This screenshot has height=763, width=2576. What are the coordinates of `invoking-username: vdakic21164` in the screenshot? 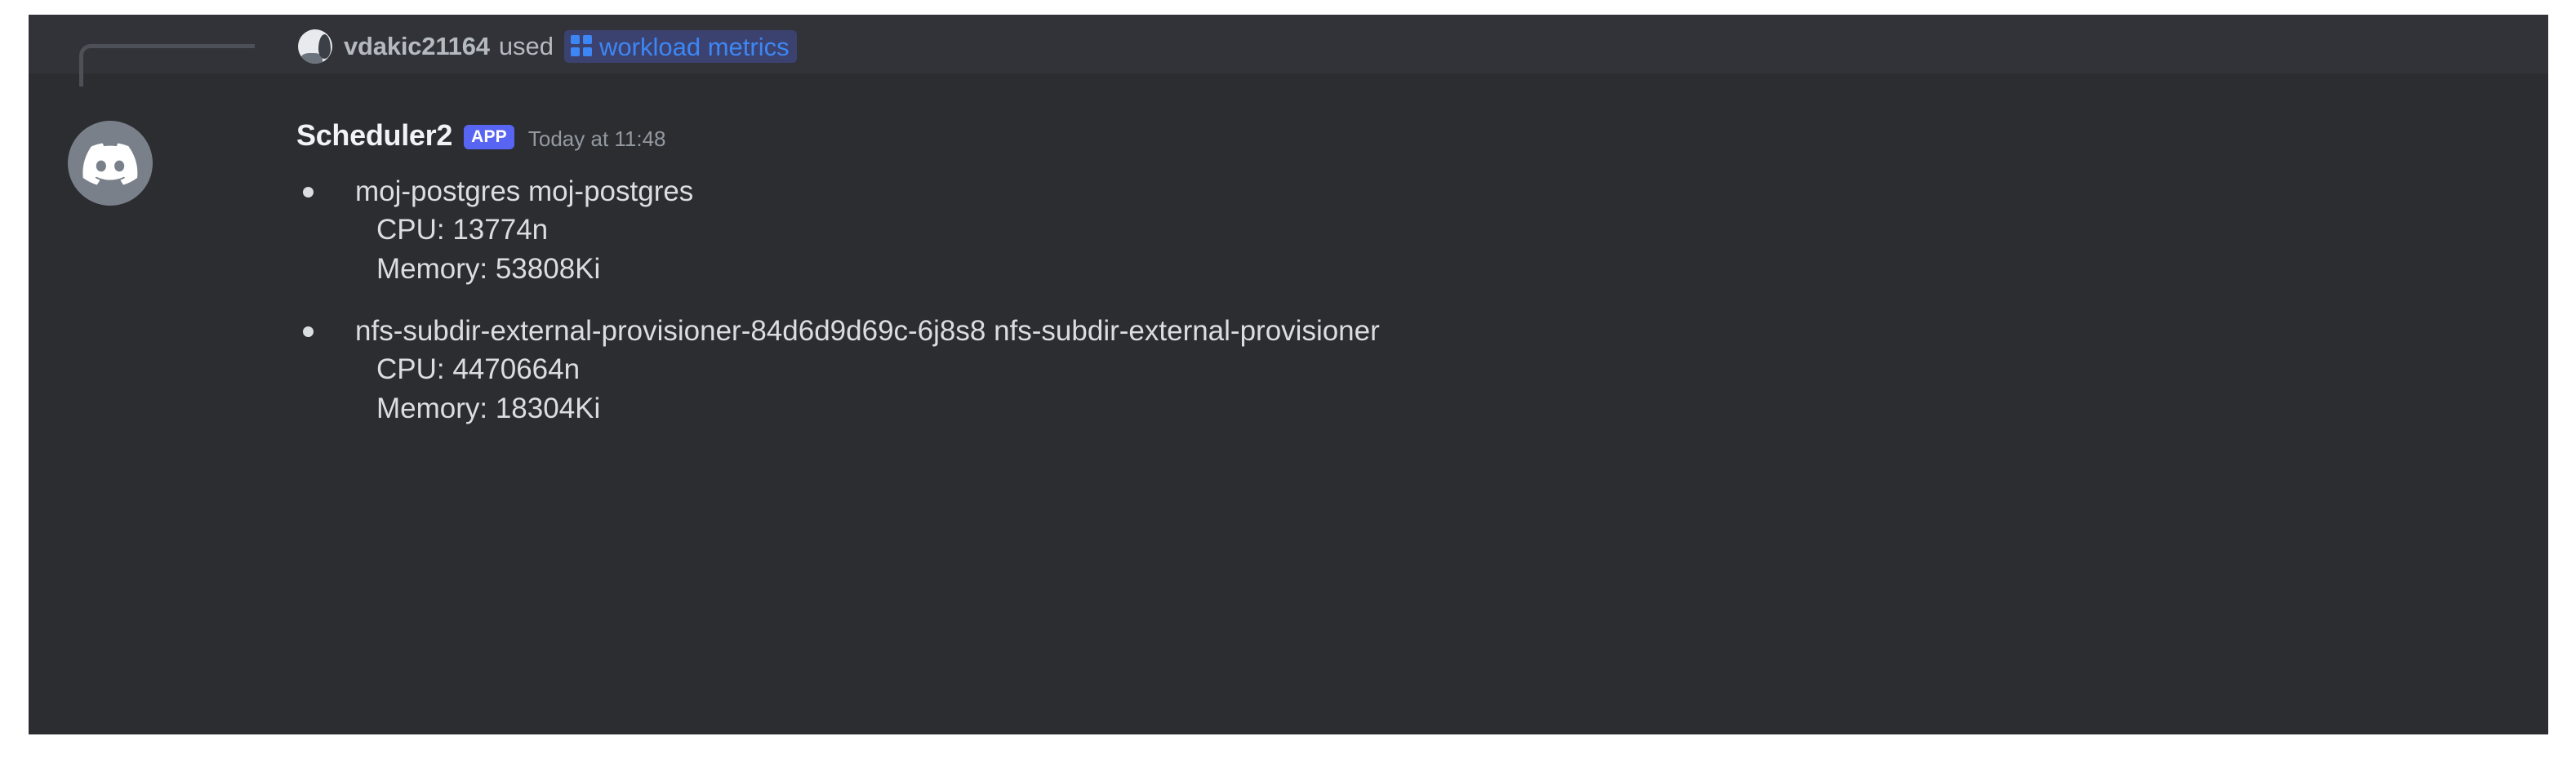 It's located at (417, 46).